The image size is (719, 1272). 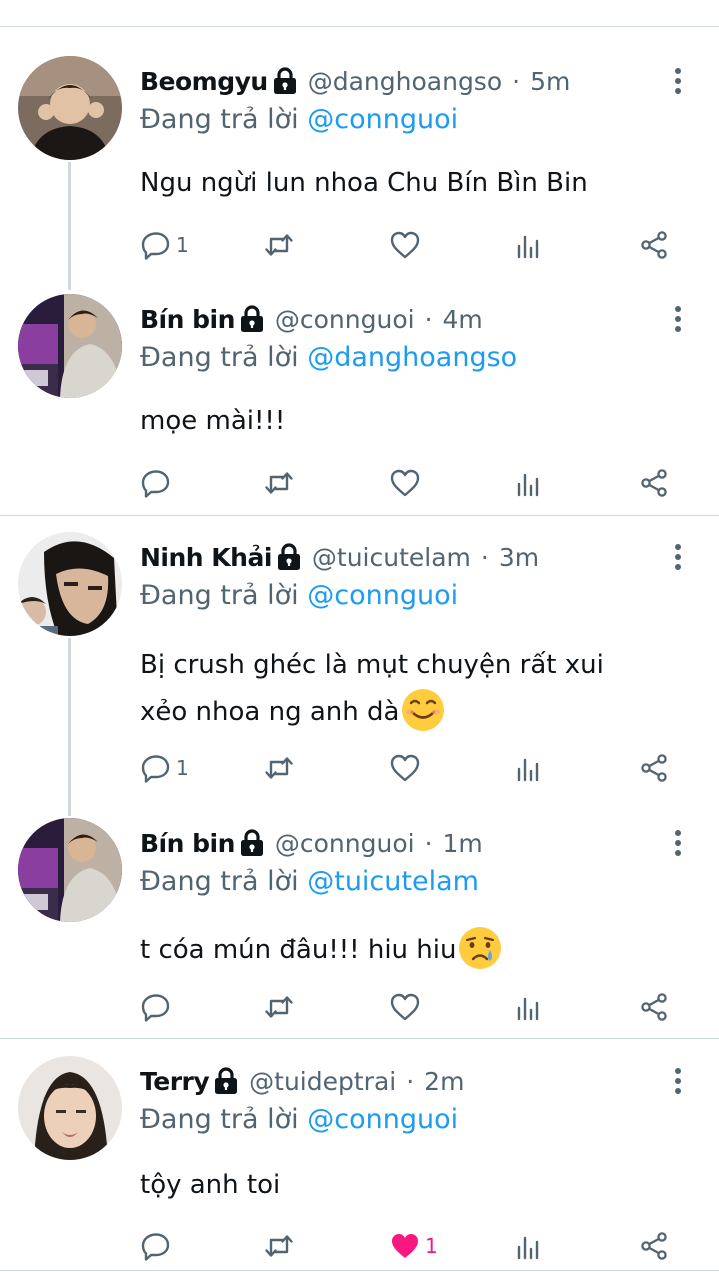 I want to click on tweet-text-line: Ngu ngừi lun nhoa Chu Bín Bìn Bin, so click(x=364, y=183).